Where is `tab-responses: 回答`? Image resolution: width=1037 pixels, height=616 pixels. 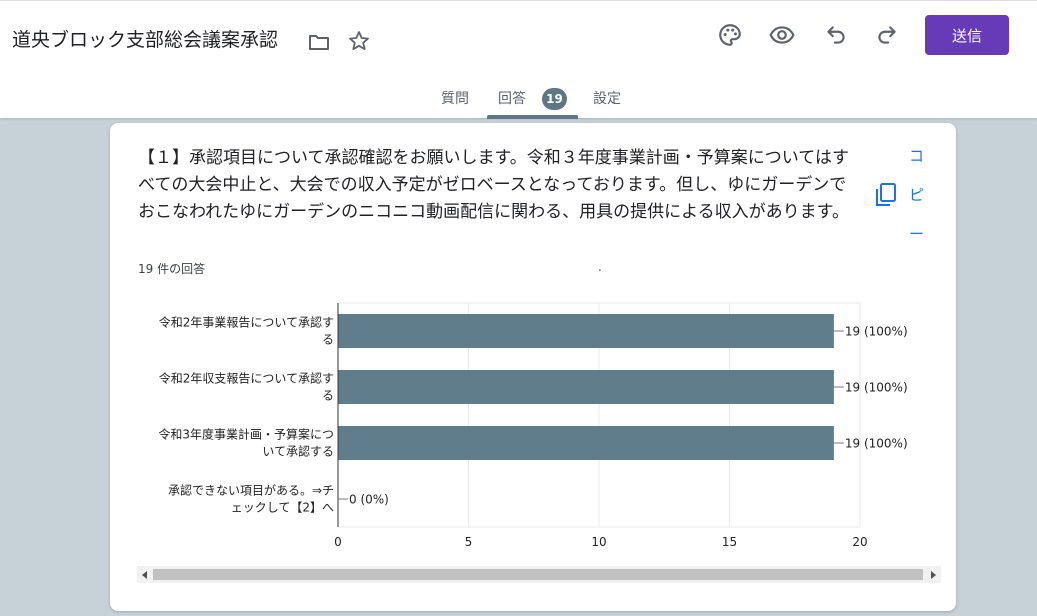
tab-responses: 回答 is located at coordinates (512, 99).